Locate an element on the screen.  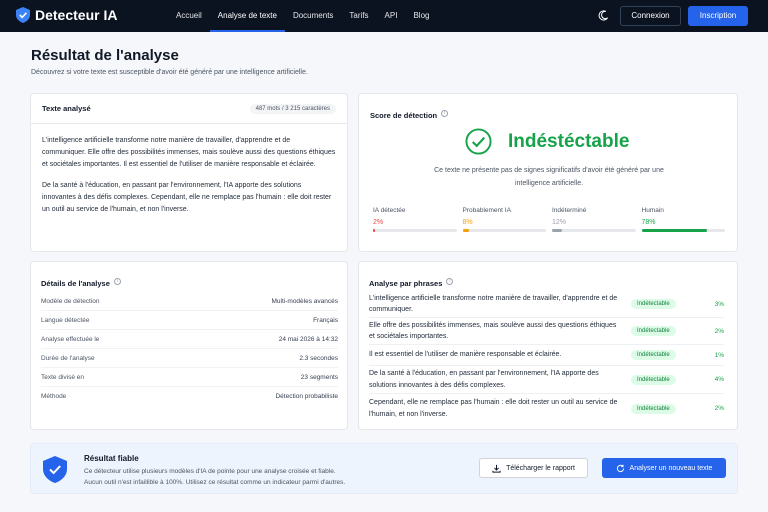
download-report-label: Télécharger le rapport is located at coordinates (540, 468).